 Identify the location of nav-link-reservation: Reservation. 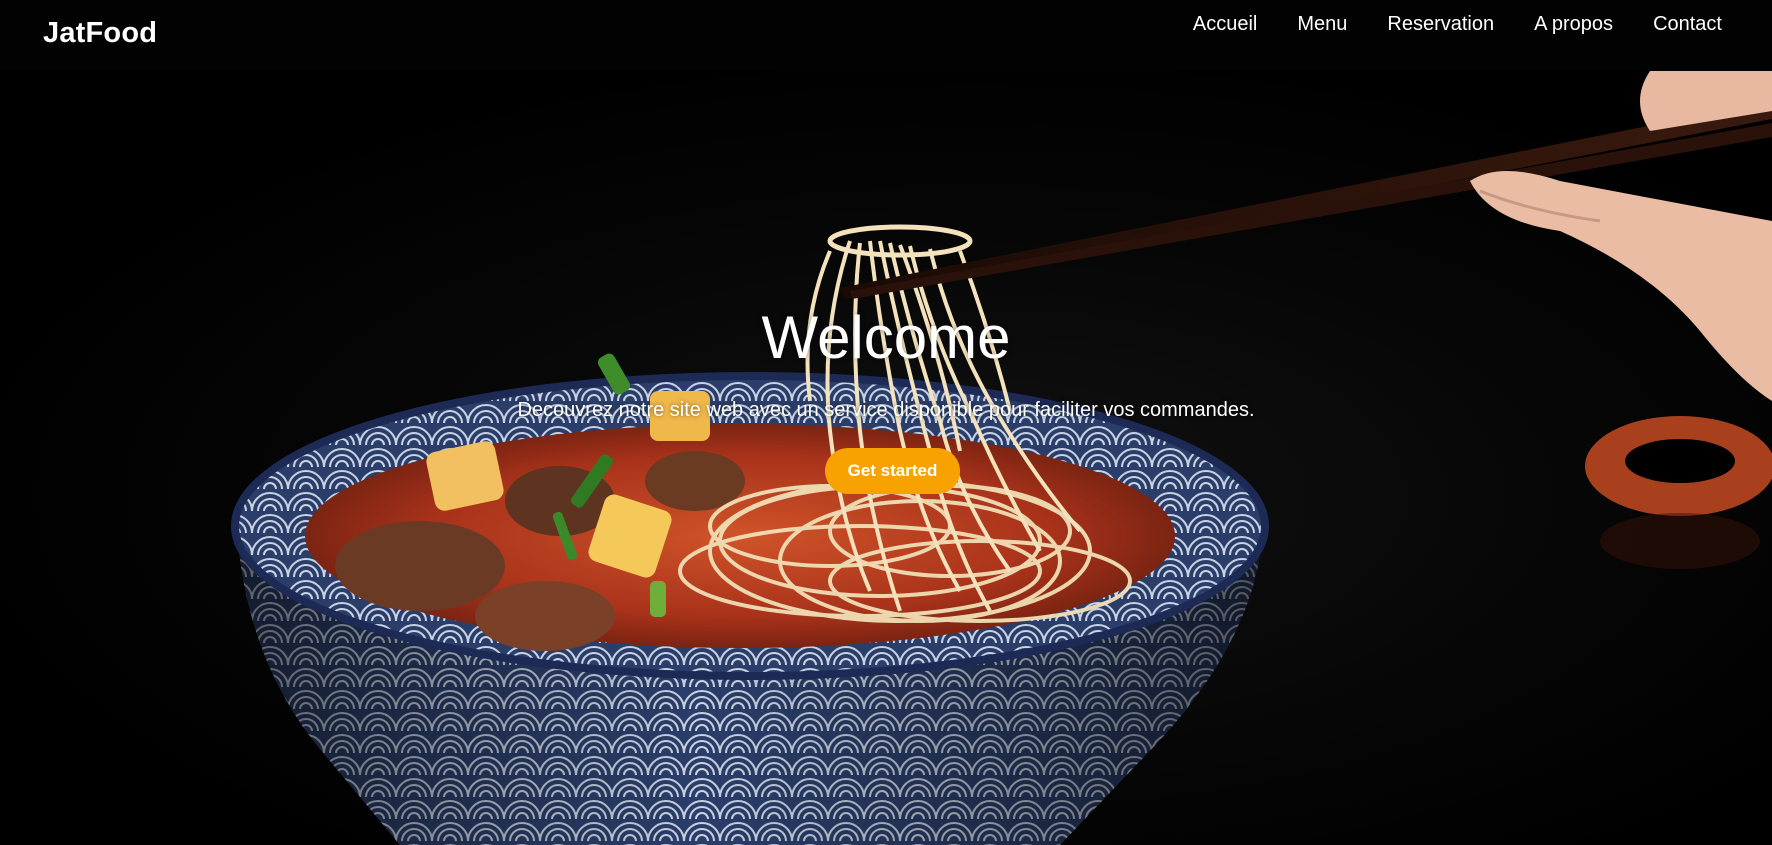
(1440, 24).